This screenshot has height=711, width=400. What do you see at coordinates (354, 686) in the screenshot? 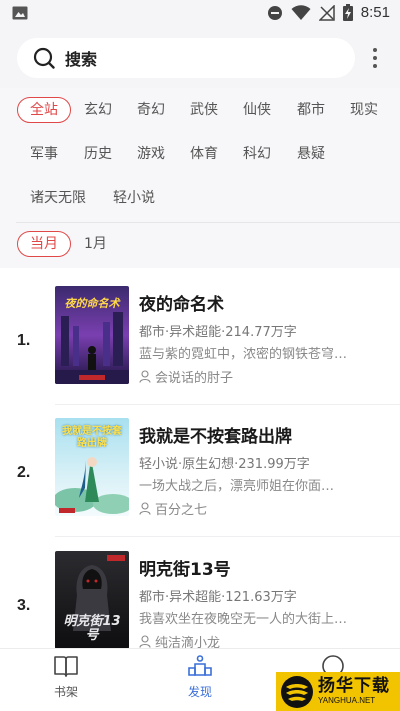
I see `watermark-text: 扬华下载` at bounding box center [354, 686].